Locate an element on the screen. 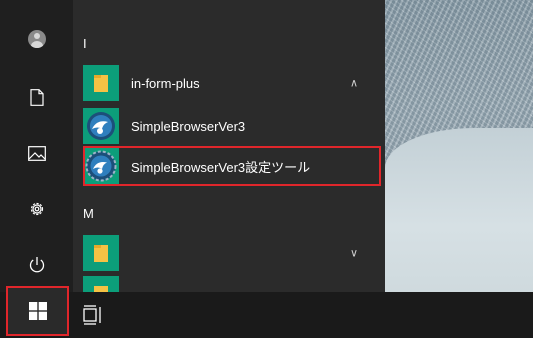  pictures-button is located at coordinates (37, 153).